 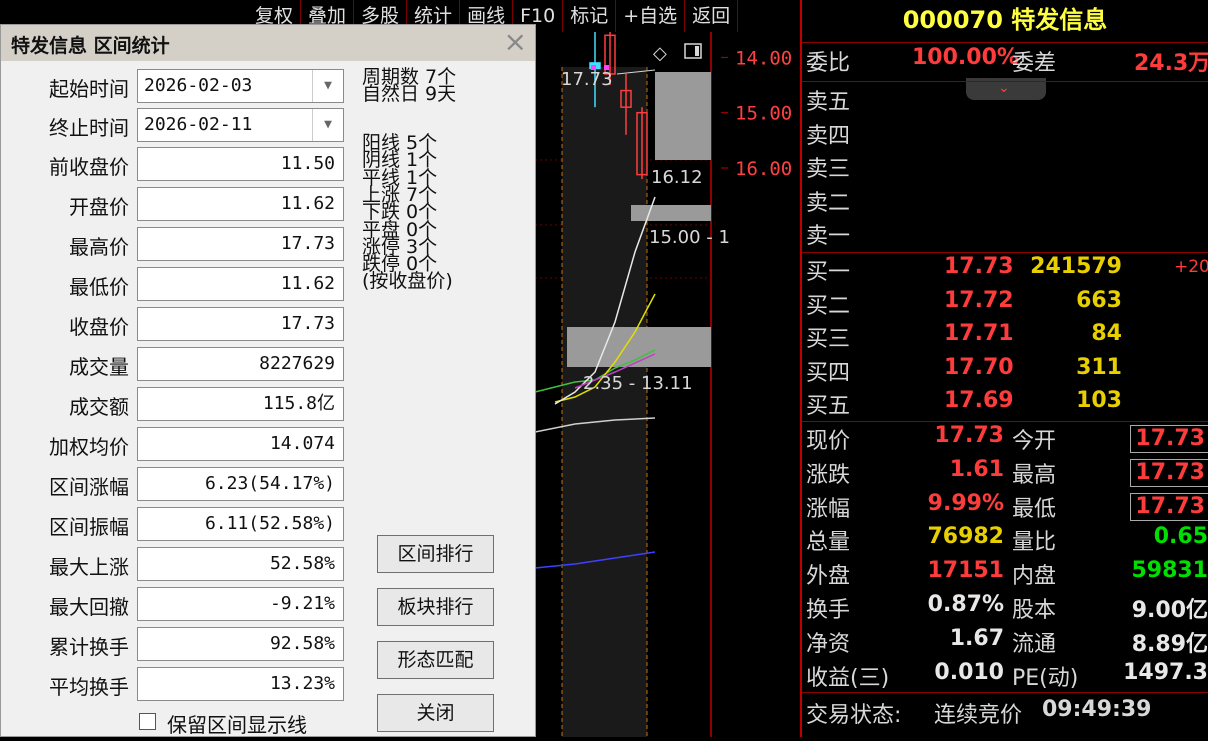 I want to click on quote-stat-row: 现价 17.73 今开 17.73, so click(x=1007, y=439).